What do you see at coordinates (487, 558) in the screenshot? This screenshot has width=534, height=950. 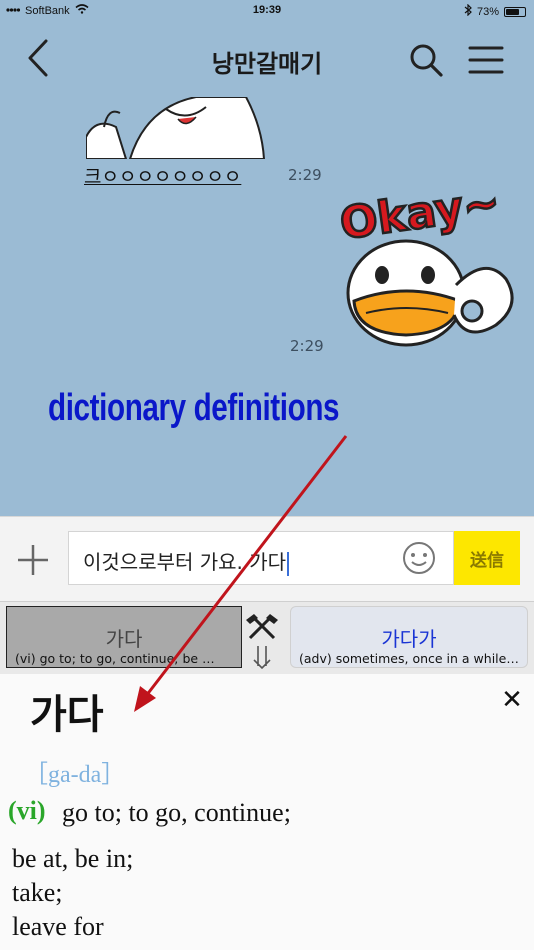 I see `send-button: 送信` at bounding box center [487, 558].